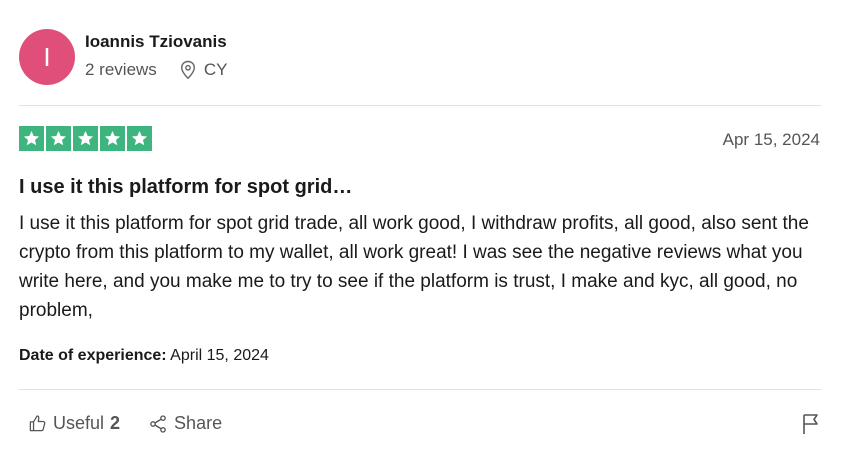  What do you see at coordinates (771, 139) in the screenshot?
I see `review-date: Apr 15, 2024` at bounding box center [771, 139].